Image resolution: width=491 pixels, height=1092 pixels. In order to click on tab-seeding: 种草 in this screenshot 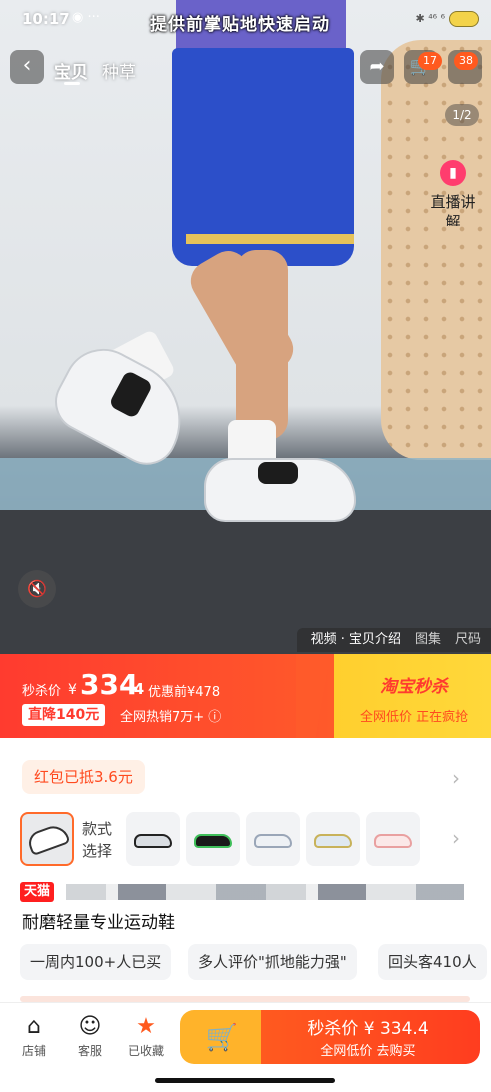, I will do `click(119, 70)`.